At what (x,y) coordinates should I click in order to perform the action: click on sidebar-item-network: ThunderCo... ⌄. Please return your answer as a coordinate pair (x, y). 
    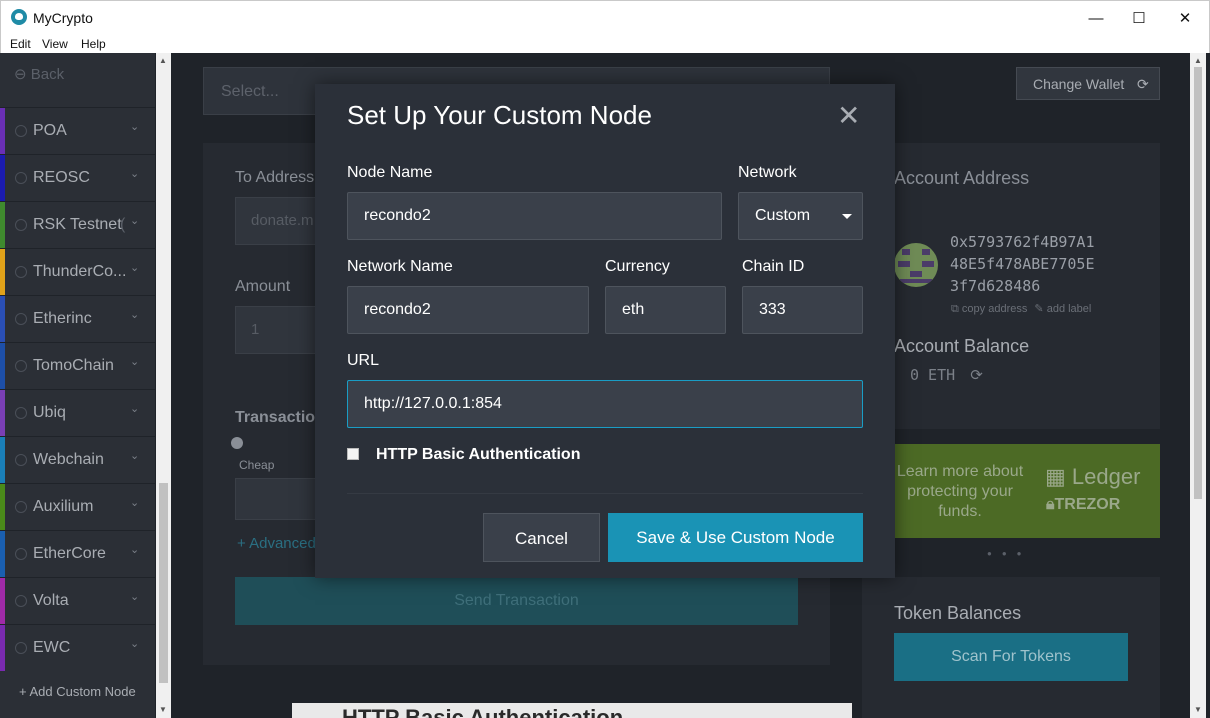
    Looking at the image, I should click on (77, 271).